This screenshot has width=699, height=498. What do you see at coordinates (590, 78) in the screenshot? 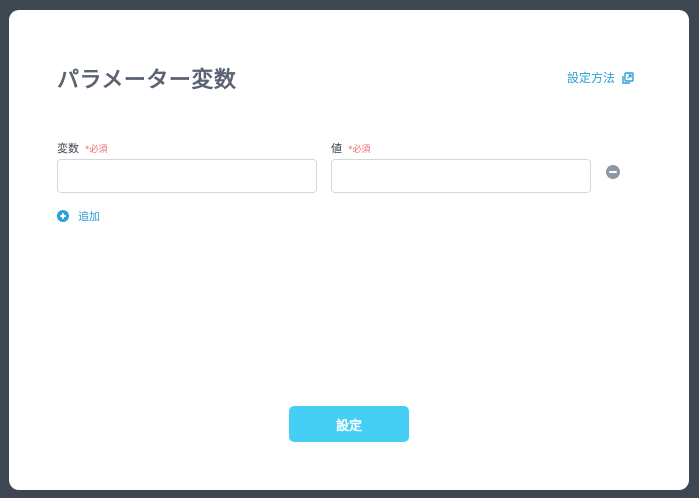
I see `help-link-label: 設定方法` at bounding box center [590, 78].